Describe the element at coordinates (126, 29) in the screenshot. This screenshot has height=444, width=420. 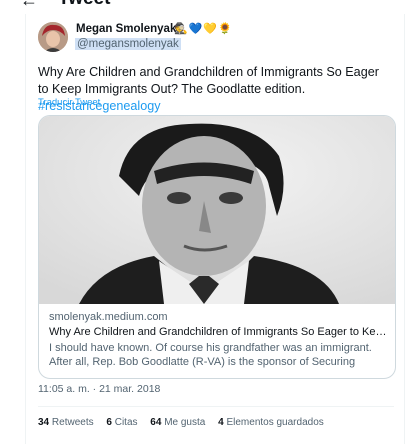
I see `author-name: Megan Smolenyak` at that location.